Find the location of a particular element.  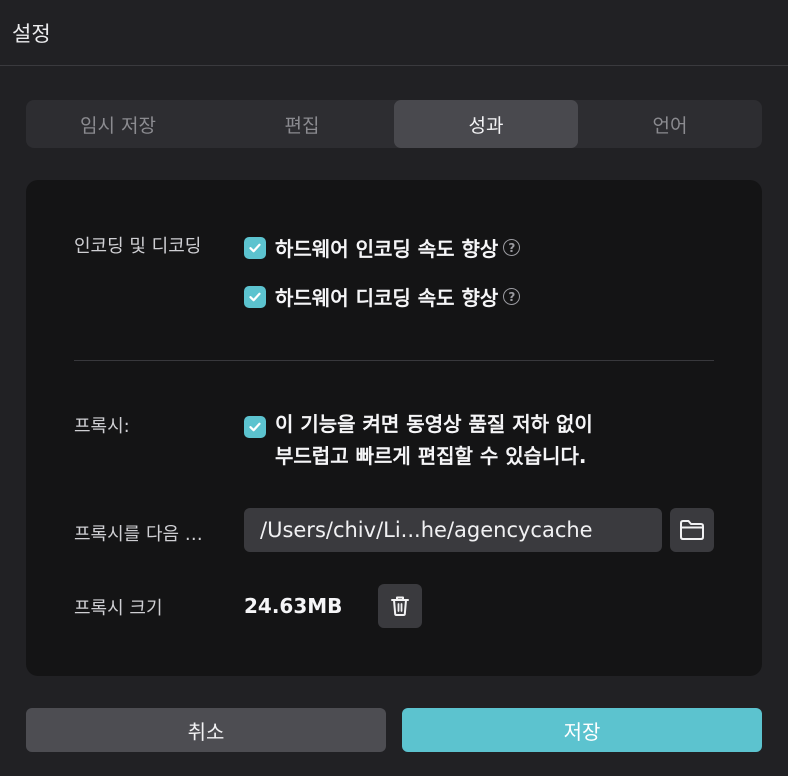

tab-edit: 편집 is located at coordinates (302, 124).